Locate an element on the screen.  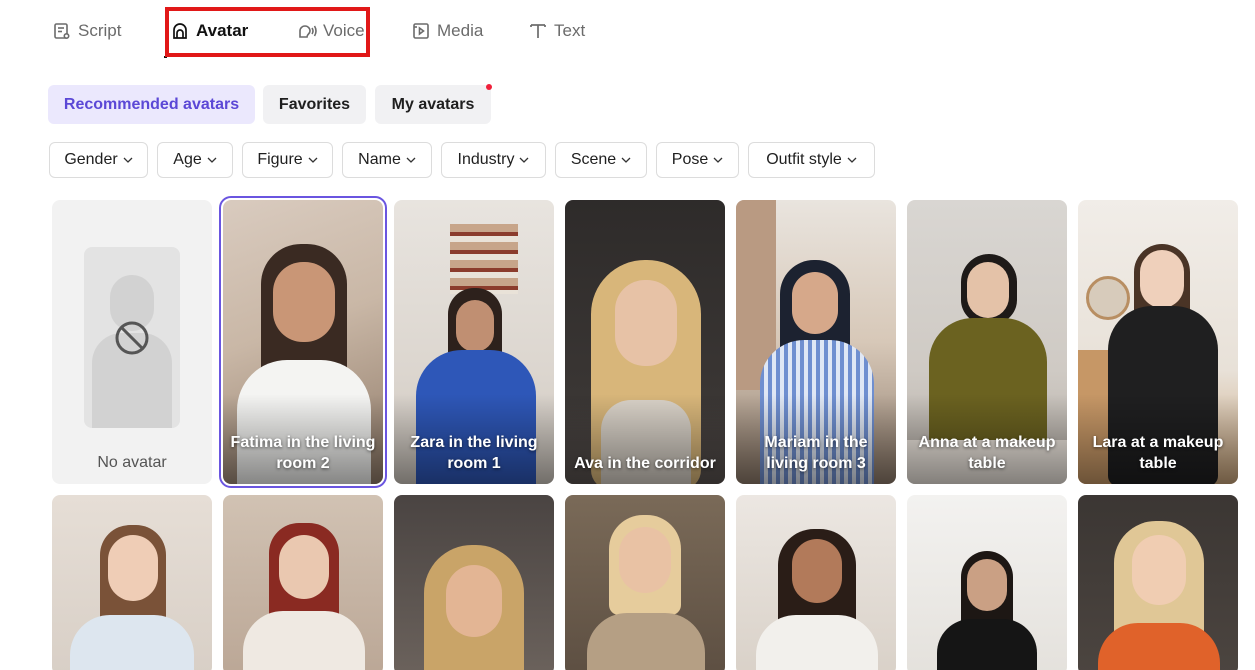
avatar-card-label: Lara at a makeup table is located at coordinates (1158, 453).